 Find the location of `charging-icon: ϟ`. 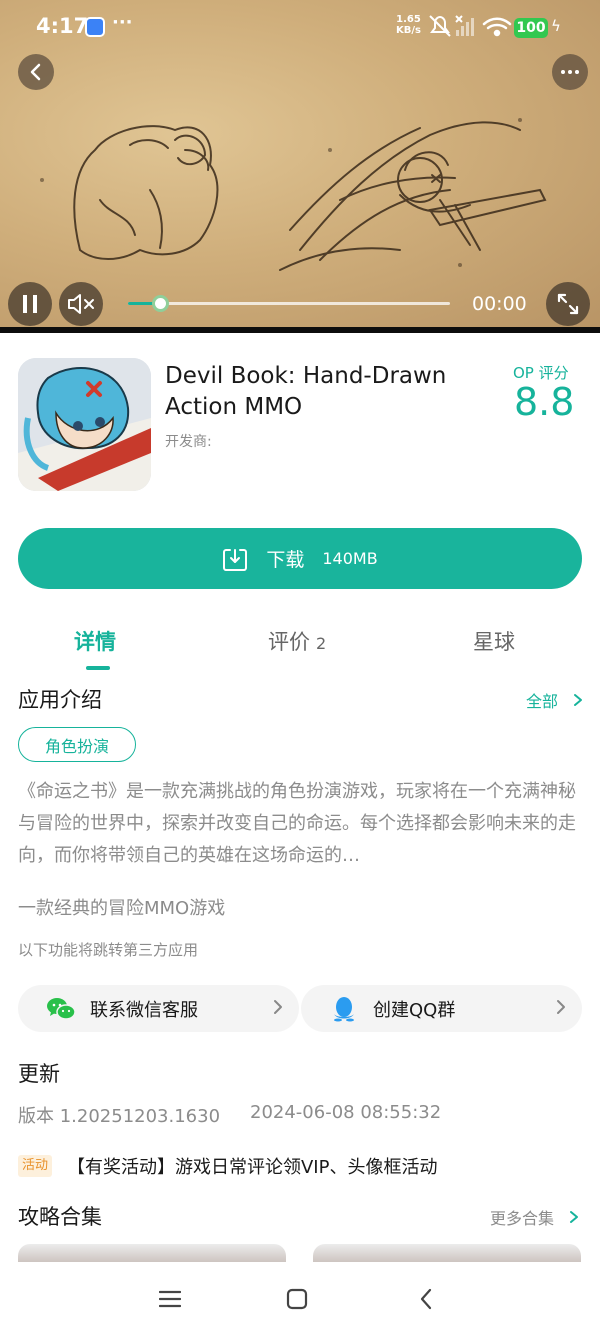

charging-icon: ϟ is located at coordinates (556, 26).